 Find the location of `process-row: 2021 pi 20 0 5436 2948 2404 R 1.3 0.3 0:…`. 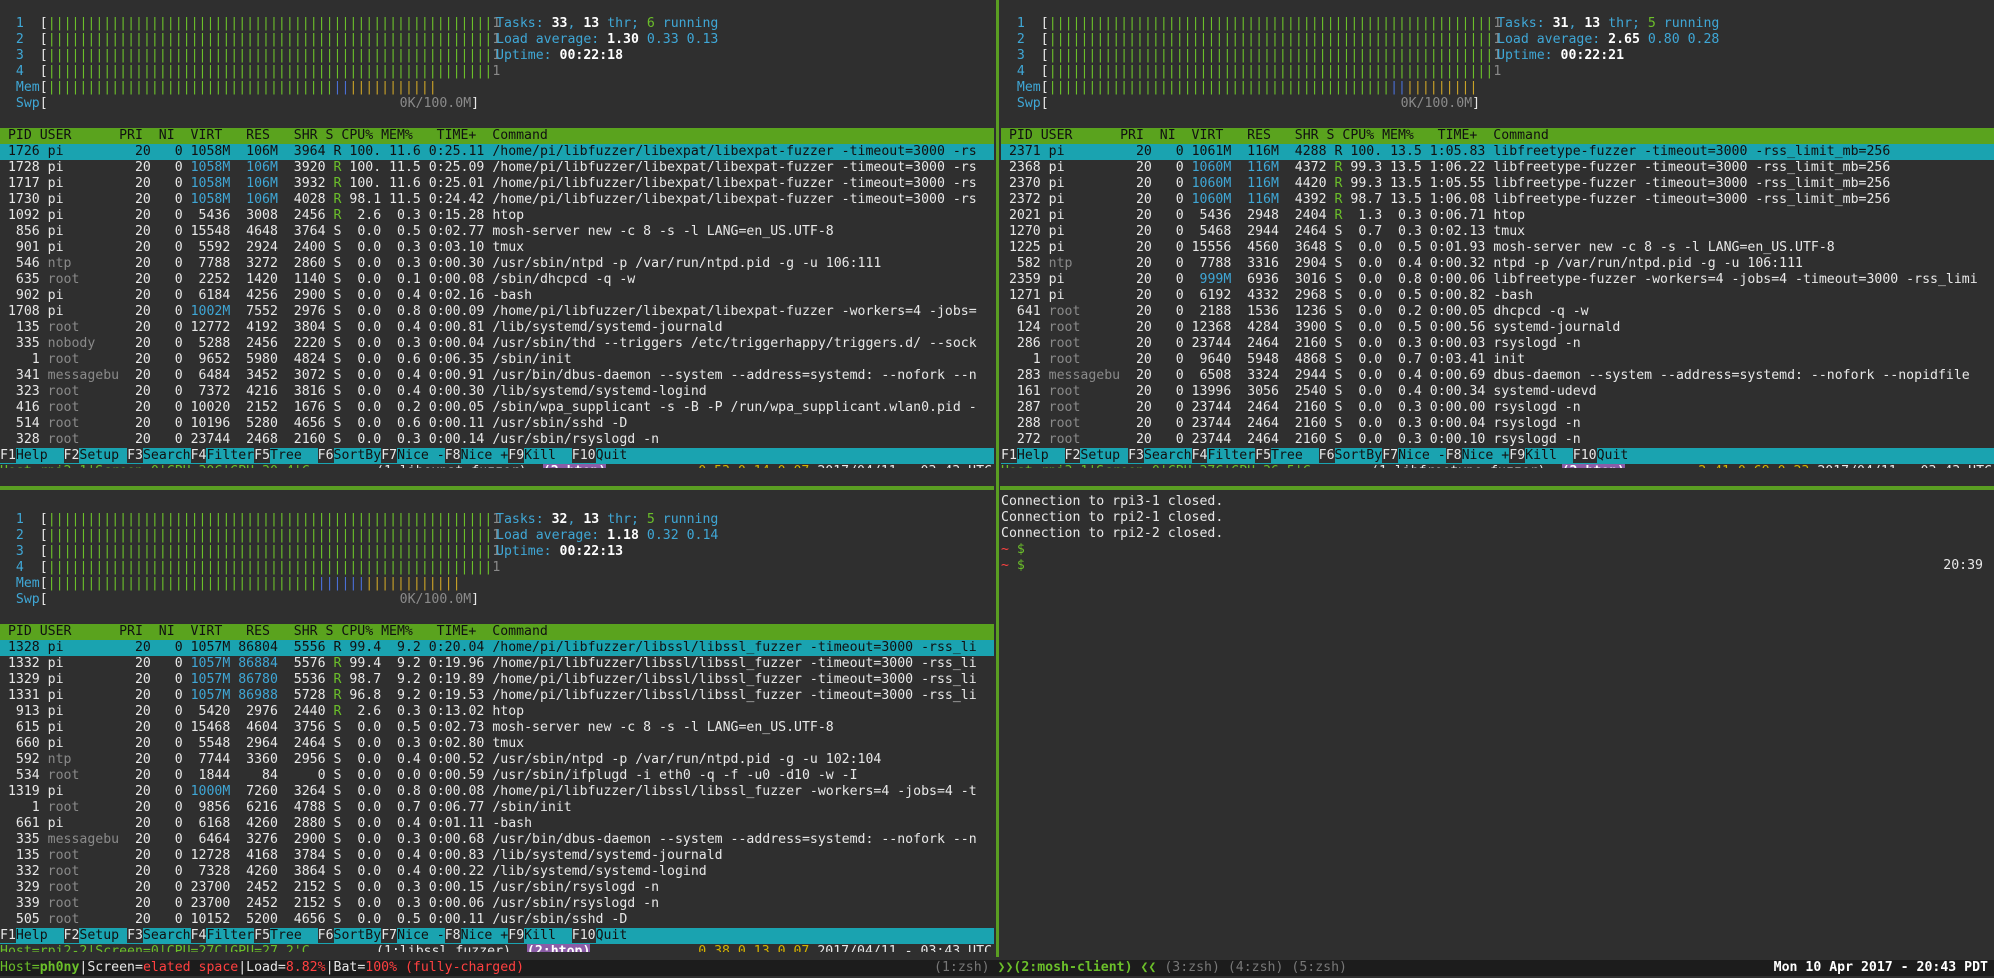

process-row: 2021 pi 20 0 5436 2948 2404 R 1.3 0.3 0:… is located at coordinates (1497, 216).